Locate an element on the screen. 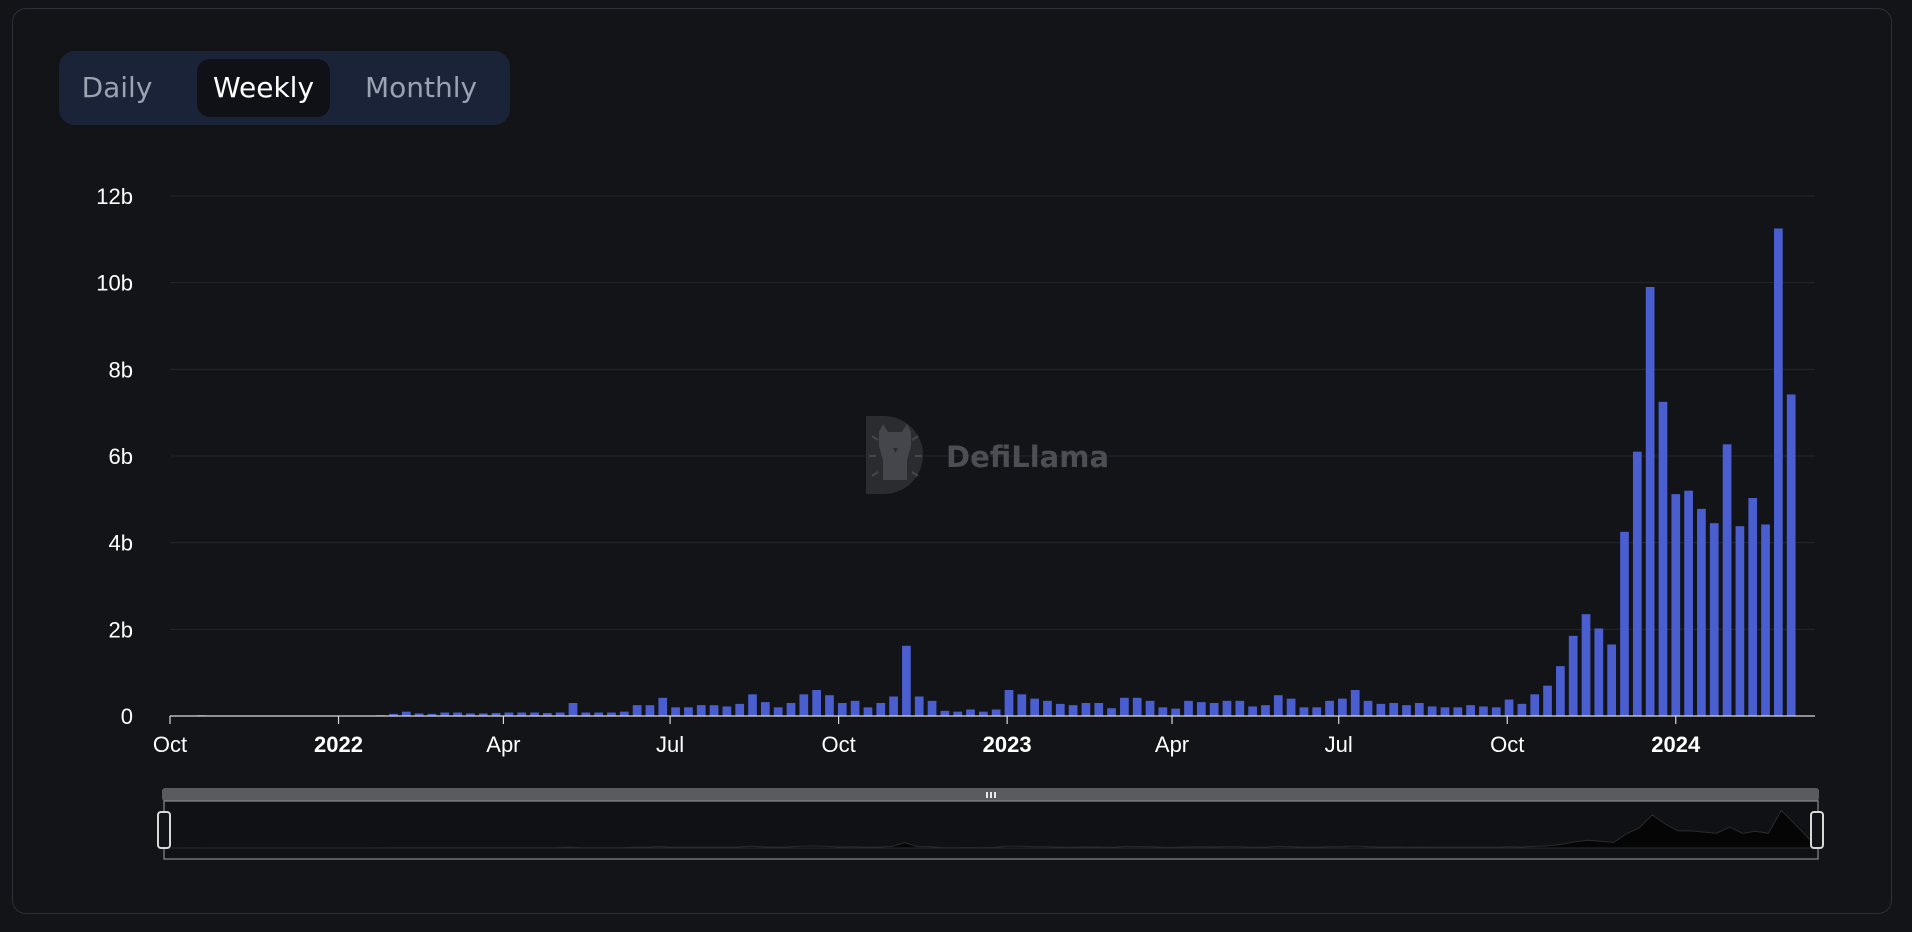 The width and height of the screenshot is (1912, 932). y-tick-label: 4b is located at coordinates (121, 543).